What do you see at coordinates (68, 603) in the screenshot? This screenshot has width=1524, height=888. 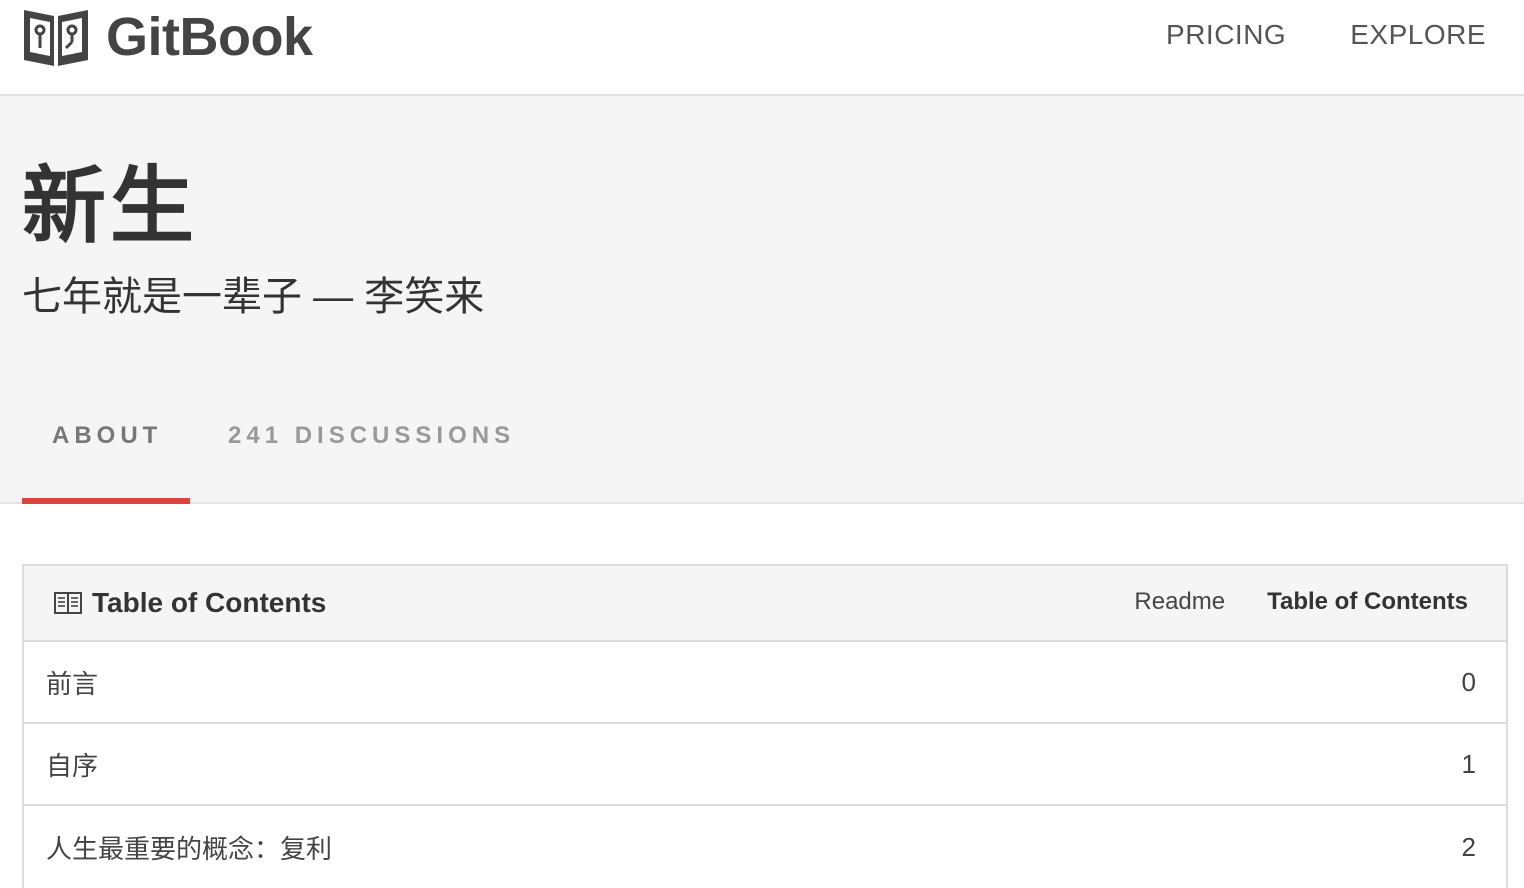 I see `book-open-icon` at bounding box center [68, 603].